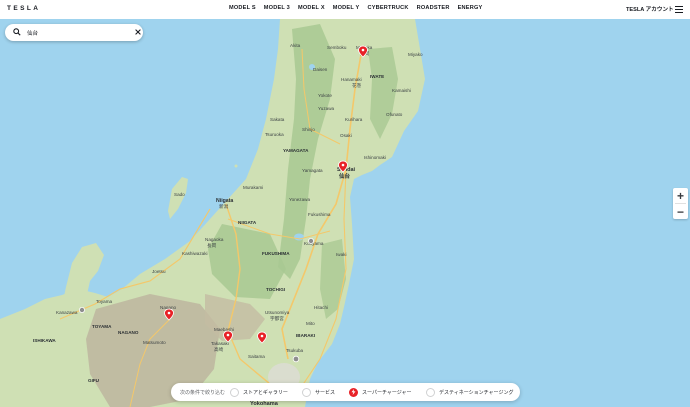 This screenshot has width=690, height=407. I want to click on label-yokote: Yokote, so click(325, 95).